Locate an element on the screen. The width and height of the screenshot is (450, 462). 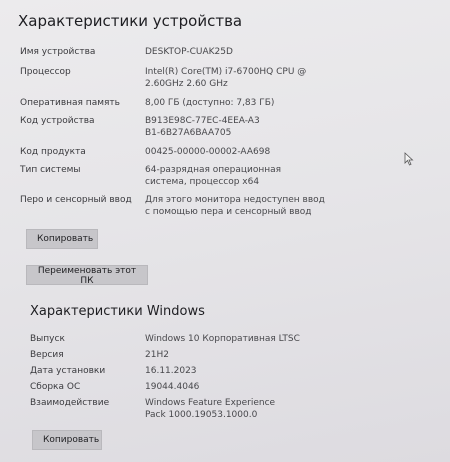
spec-value: 16.11.2023 is located at coordinates (171, 371).